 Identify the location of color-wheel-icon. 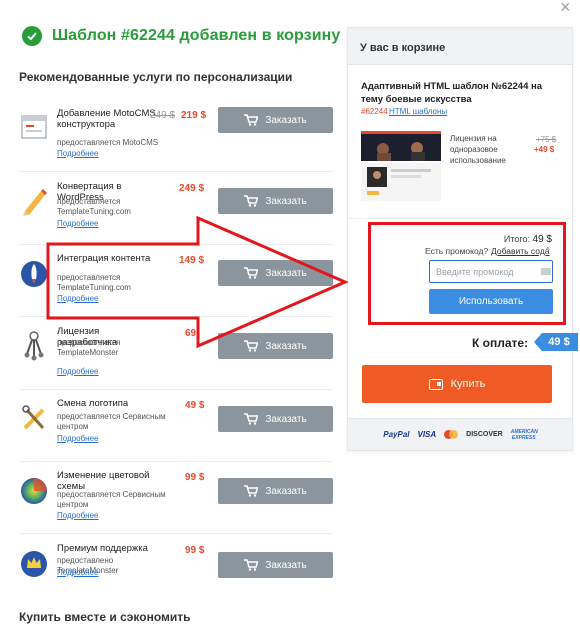
(34, 489).